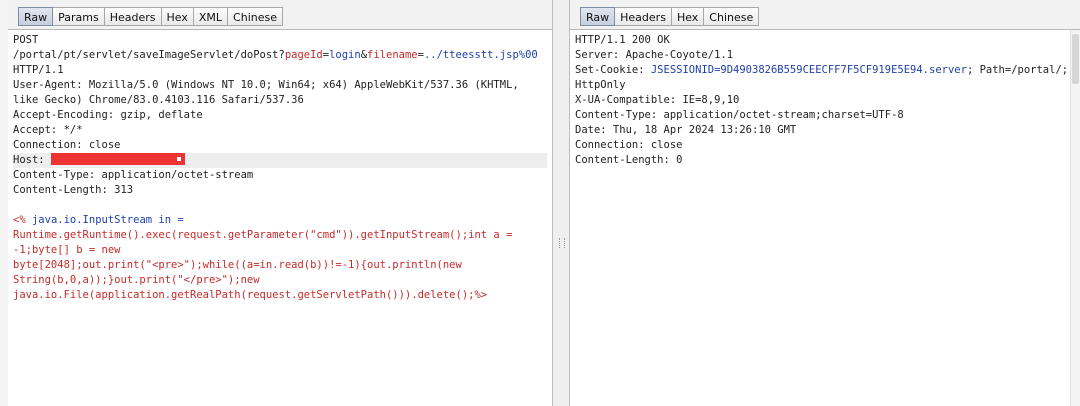 The width and height of the screenshot is (1080, 406). I want to click on param-name-filename: filename, so click(392, 55).